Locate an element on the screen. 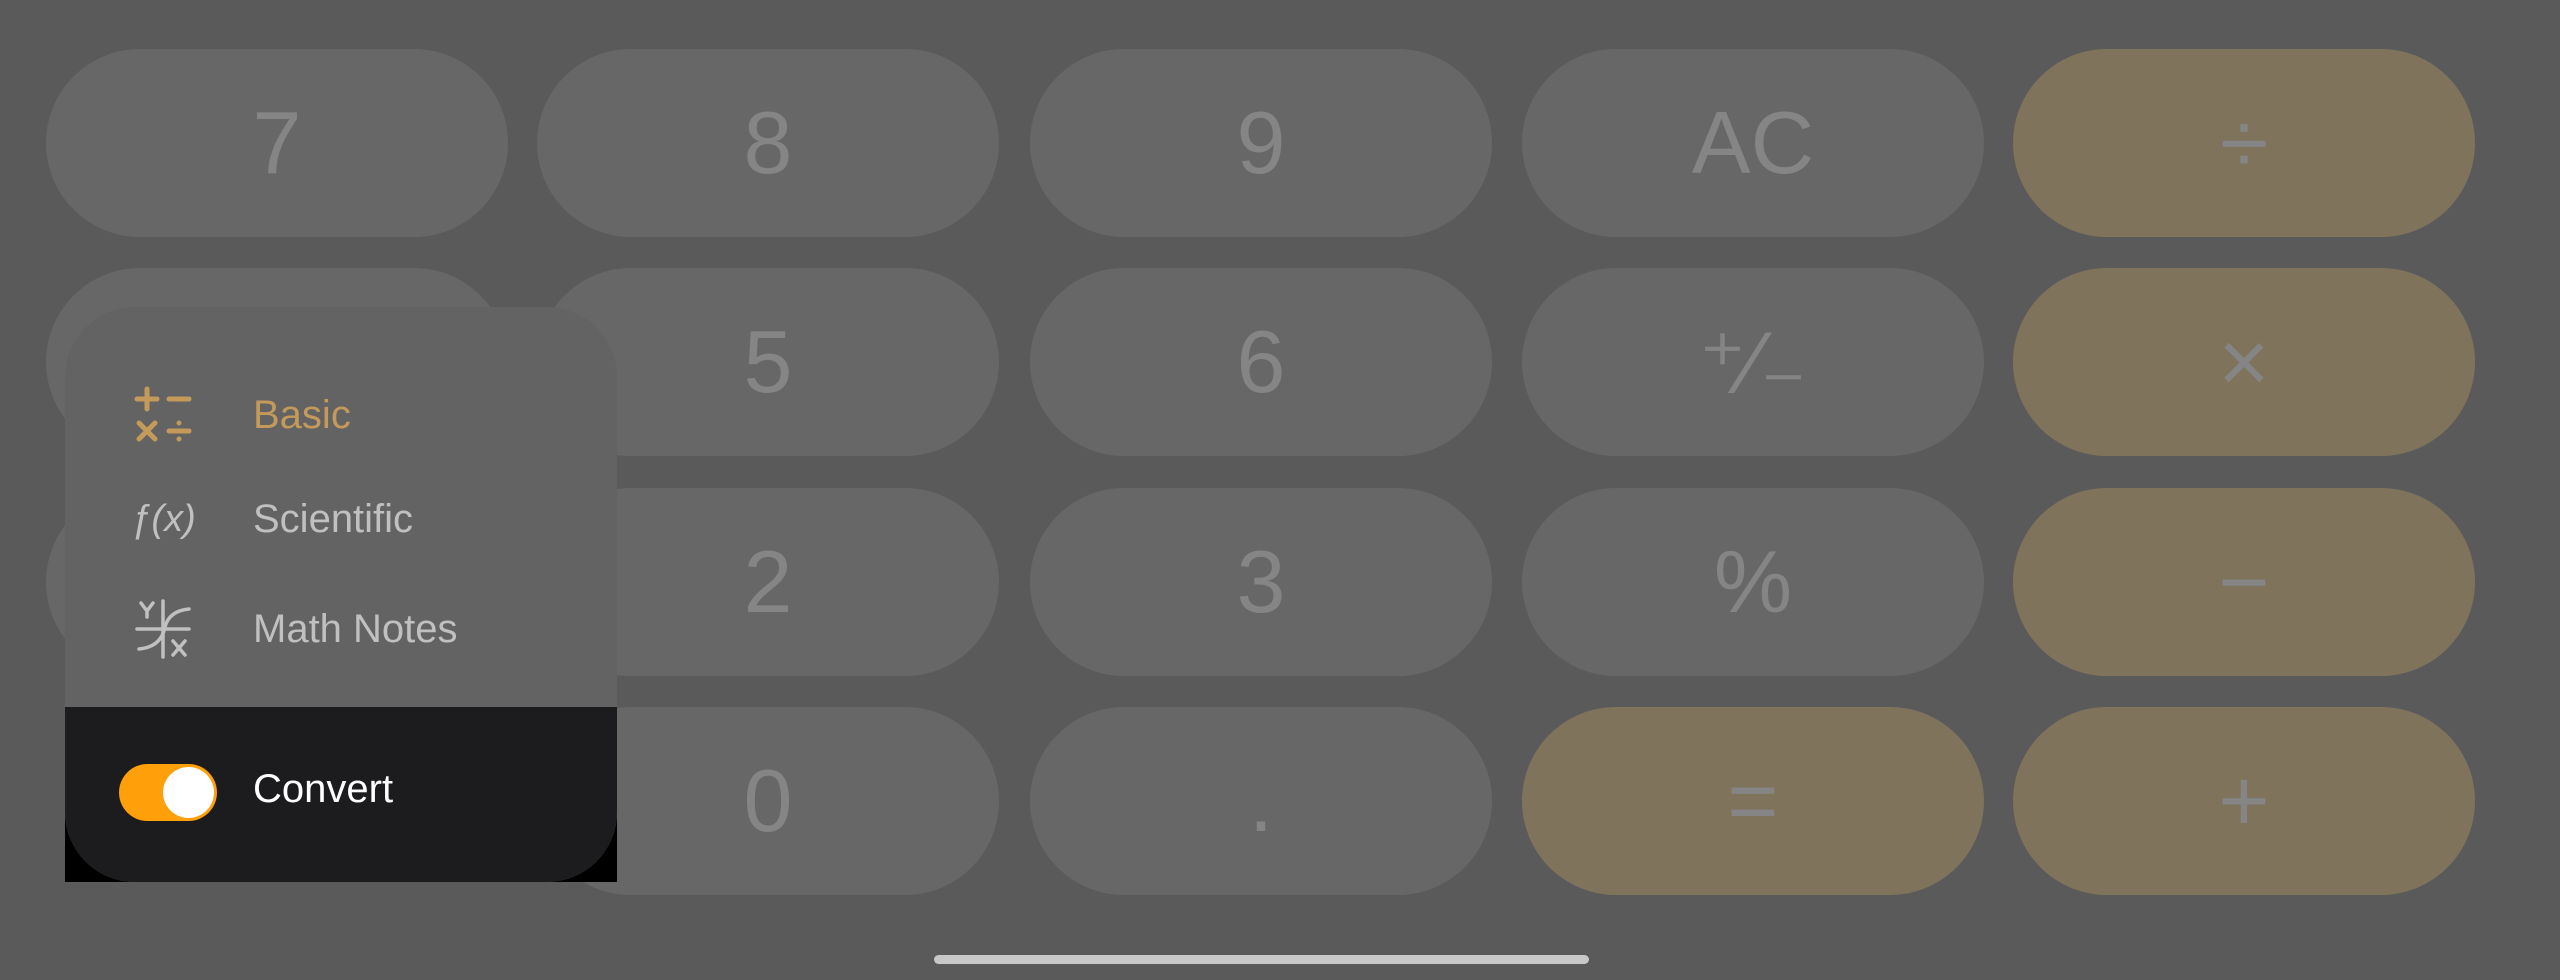 This screenshot has width=2560, height=980. menu-label-math-notes: Math Notes is located at coordinates (355, 628).